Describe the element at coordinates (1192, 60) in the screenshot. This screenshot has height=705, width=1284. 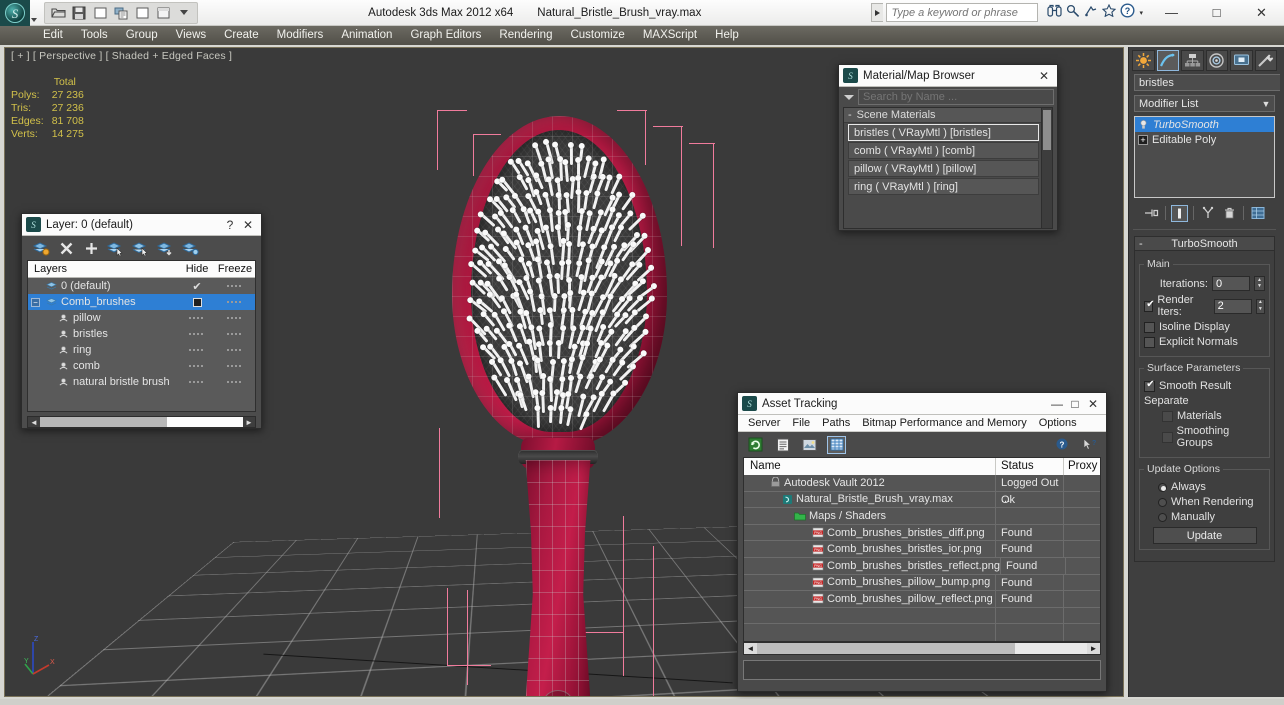
I see `hierarchy-tab` at that location.